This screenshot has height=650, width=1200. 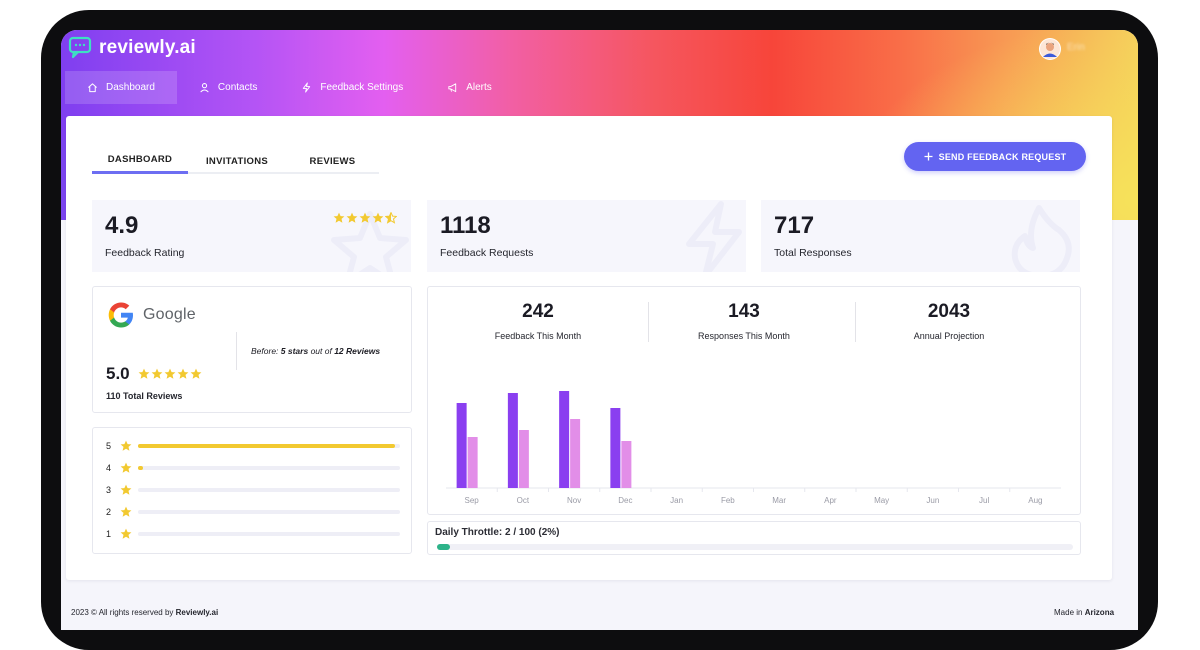 What do you see at coordinates (830, 500) in the screenshot?
I see `x-tick-label: Apr` at bounding box center [830, 500].